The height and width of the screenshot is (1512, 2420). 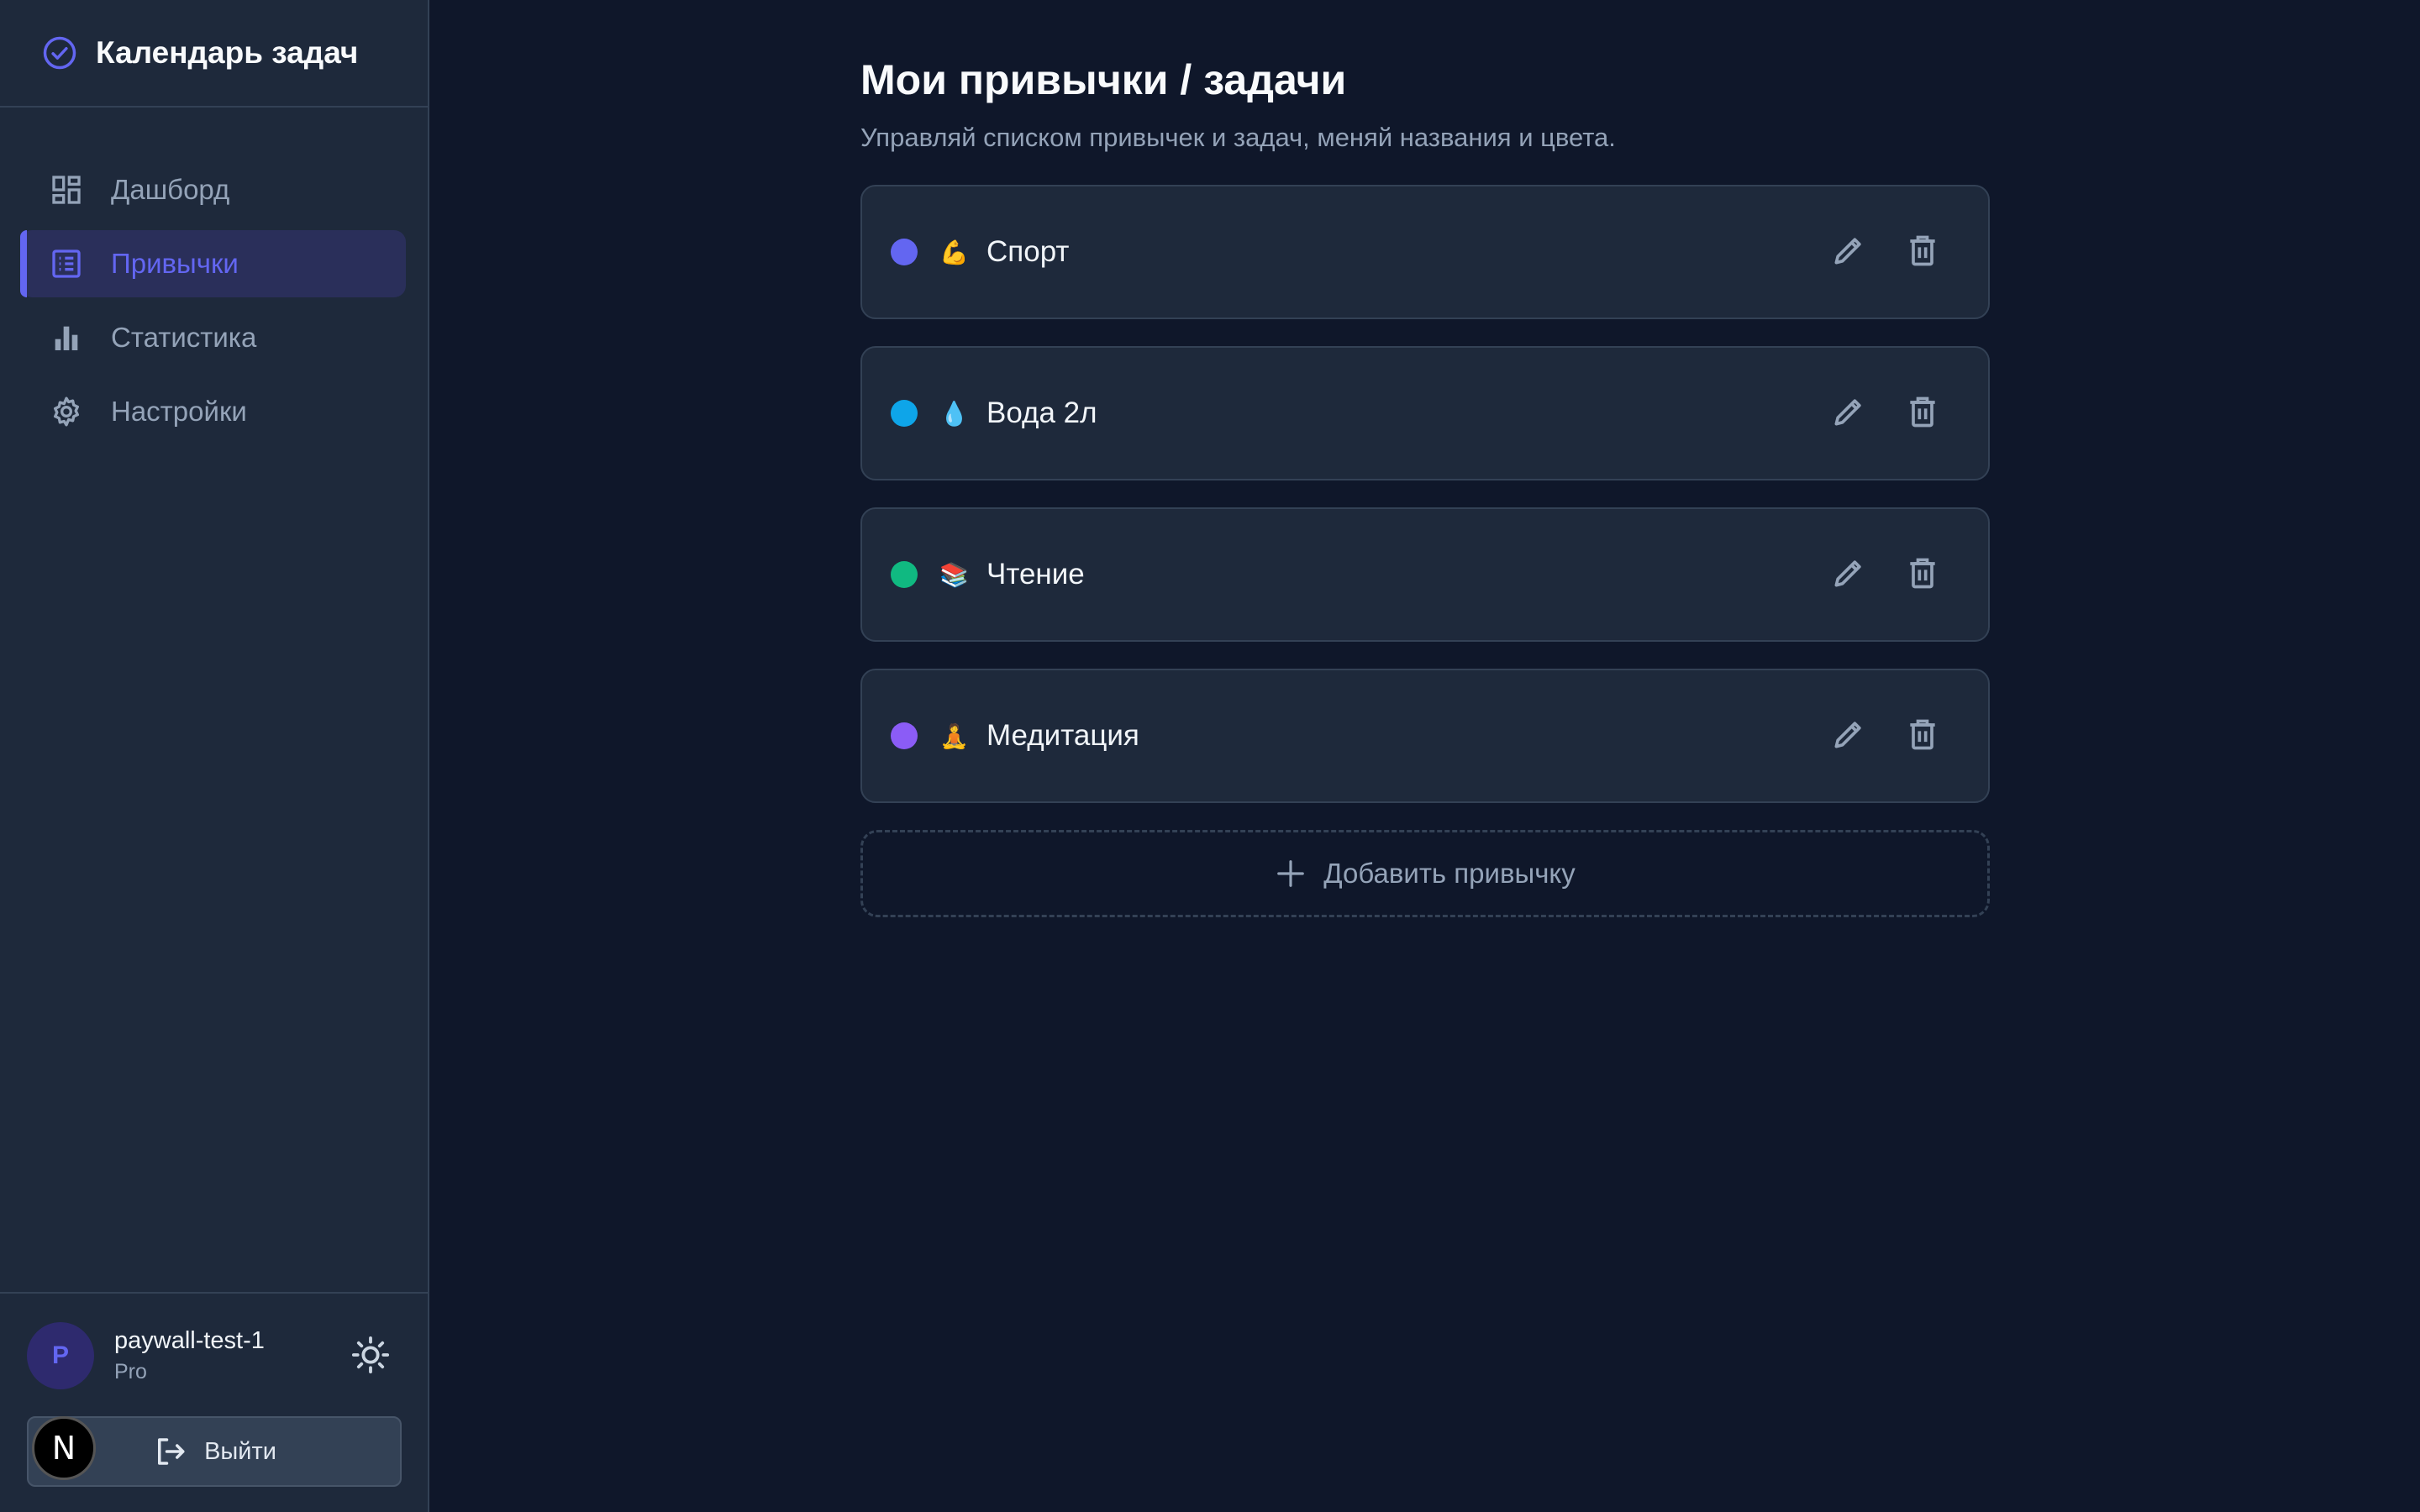 I want to click on gear-icon, so click(x=66, y=411).